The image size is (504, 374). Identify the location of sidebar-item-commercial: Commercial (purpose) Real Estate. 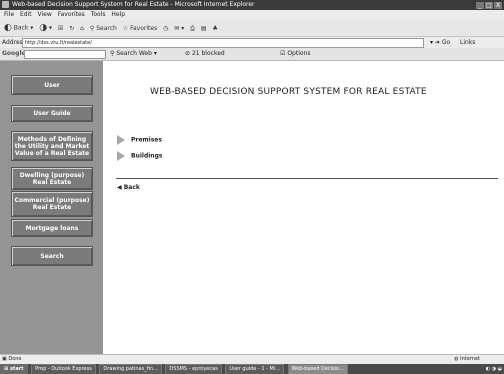
(52, 204).